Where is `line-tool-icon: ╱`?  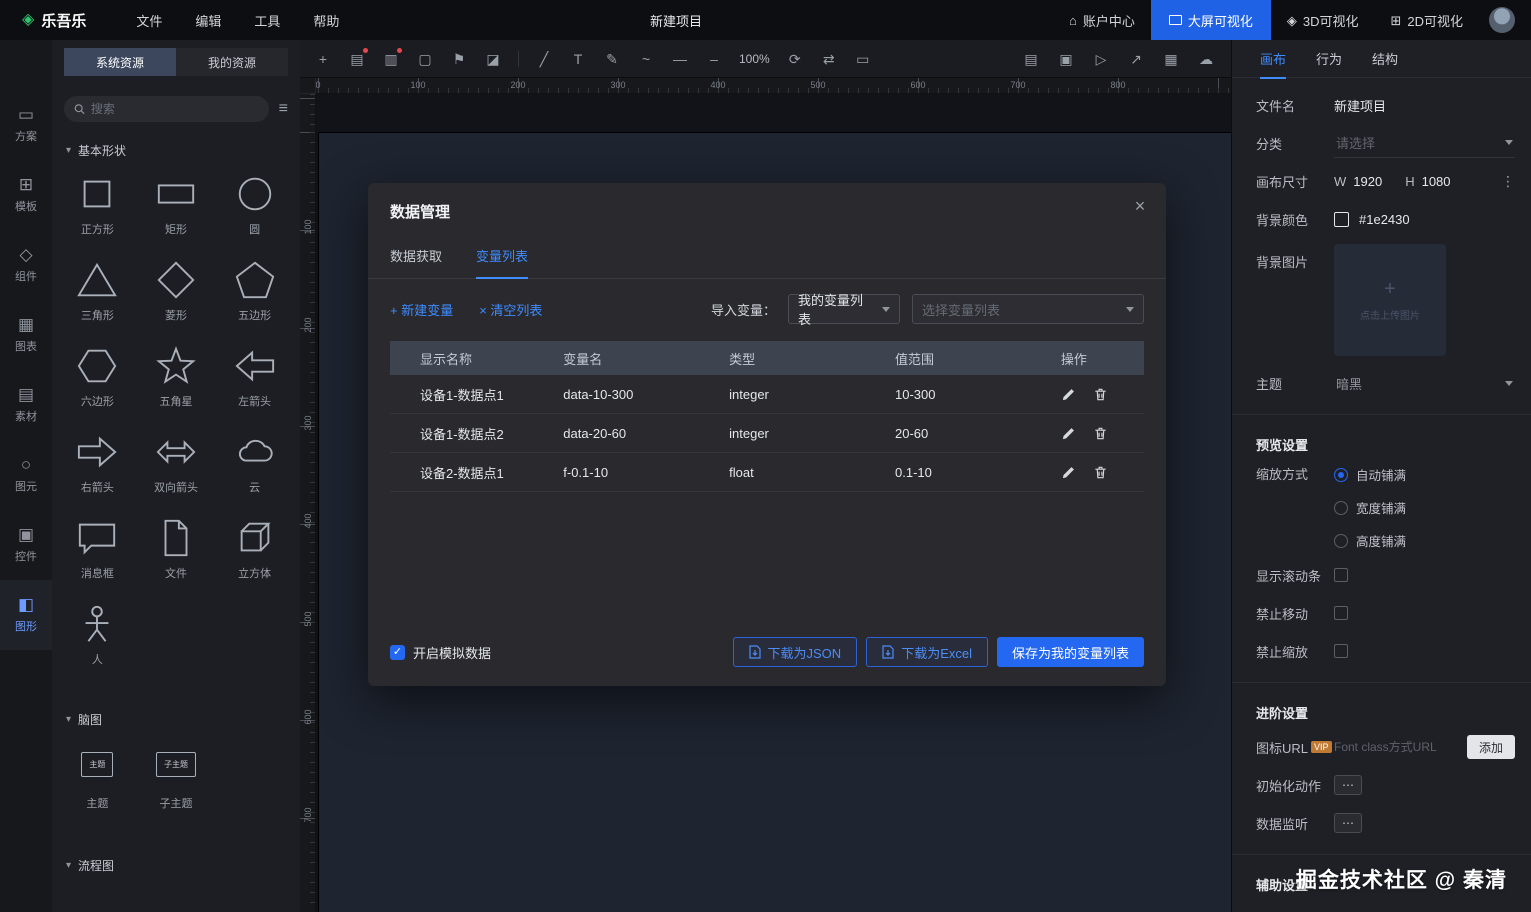
line-tool-icon: ╱ is located at coordinates (544, 59).